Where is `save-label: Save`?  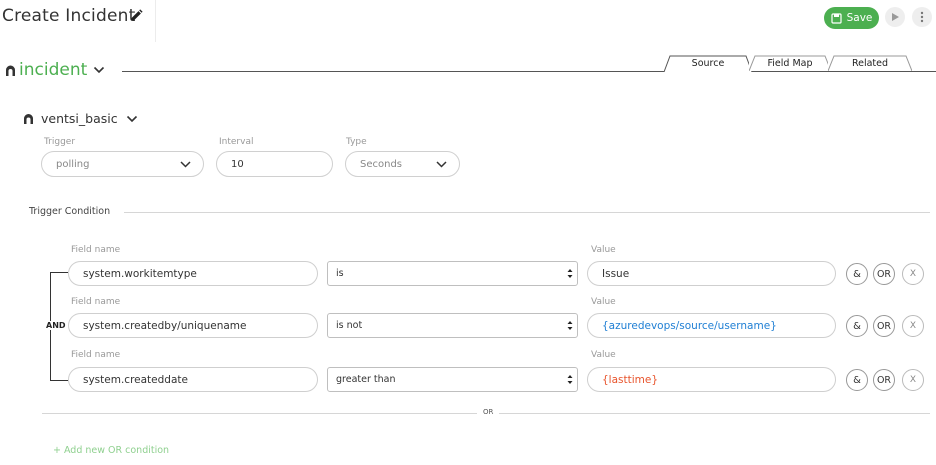 save-label: Save is located at coordinates (859, 18).